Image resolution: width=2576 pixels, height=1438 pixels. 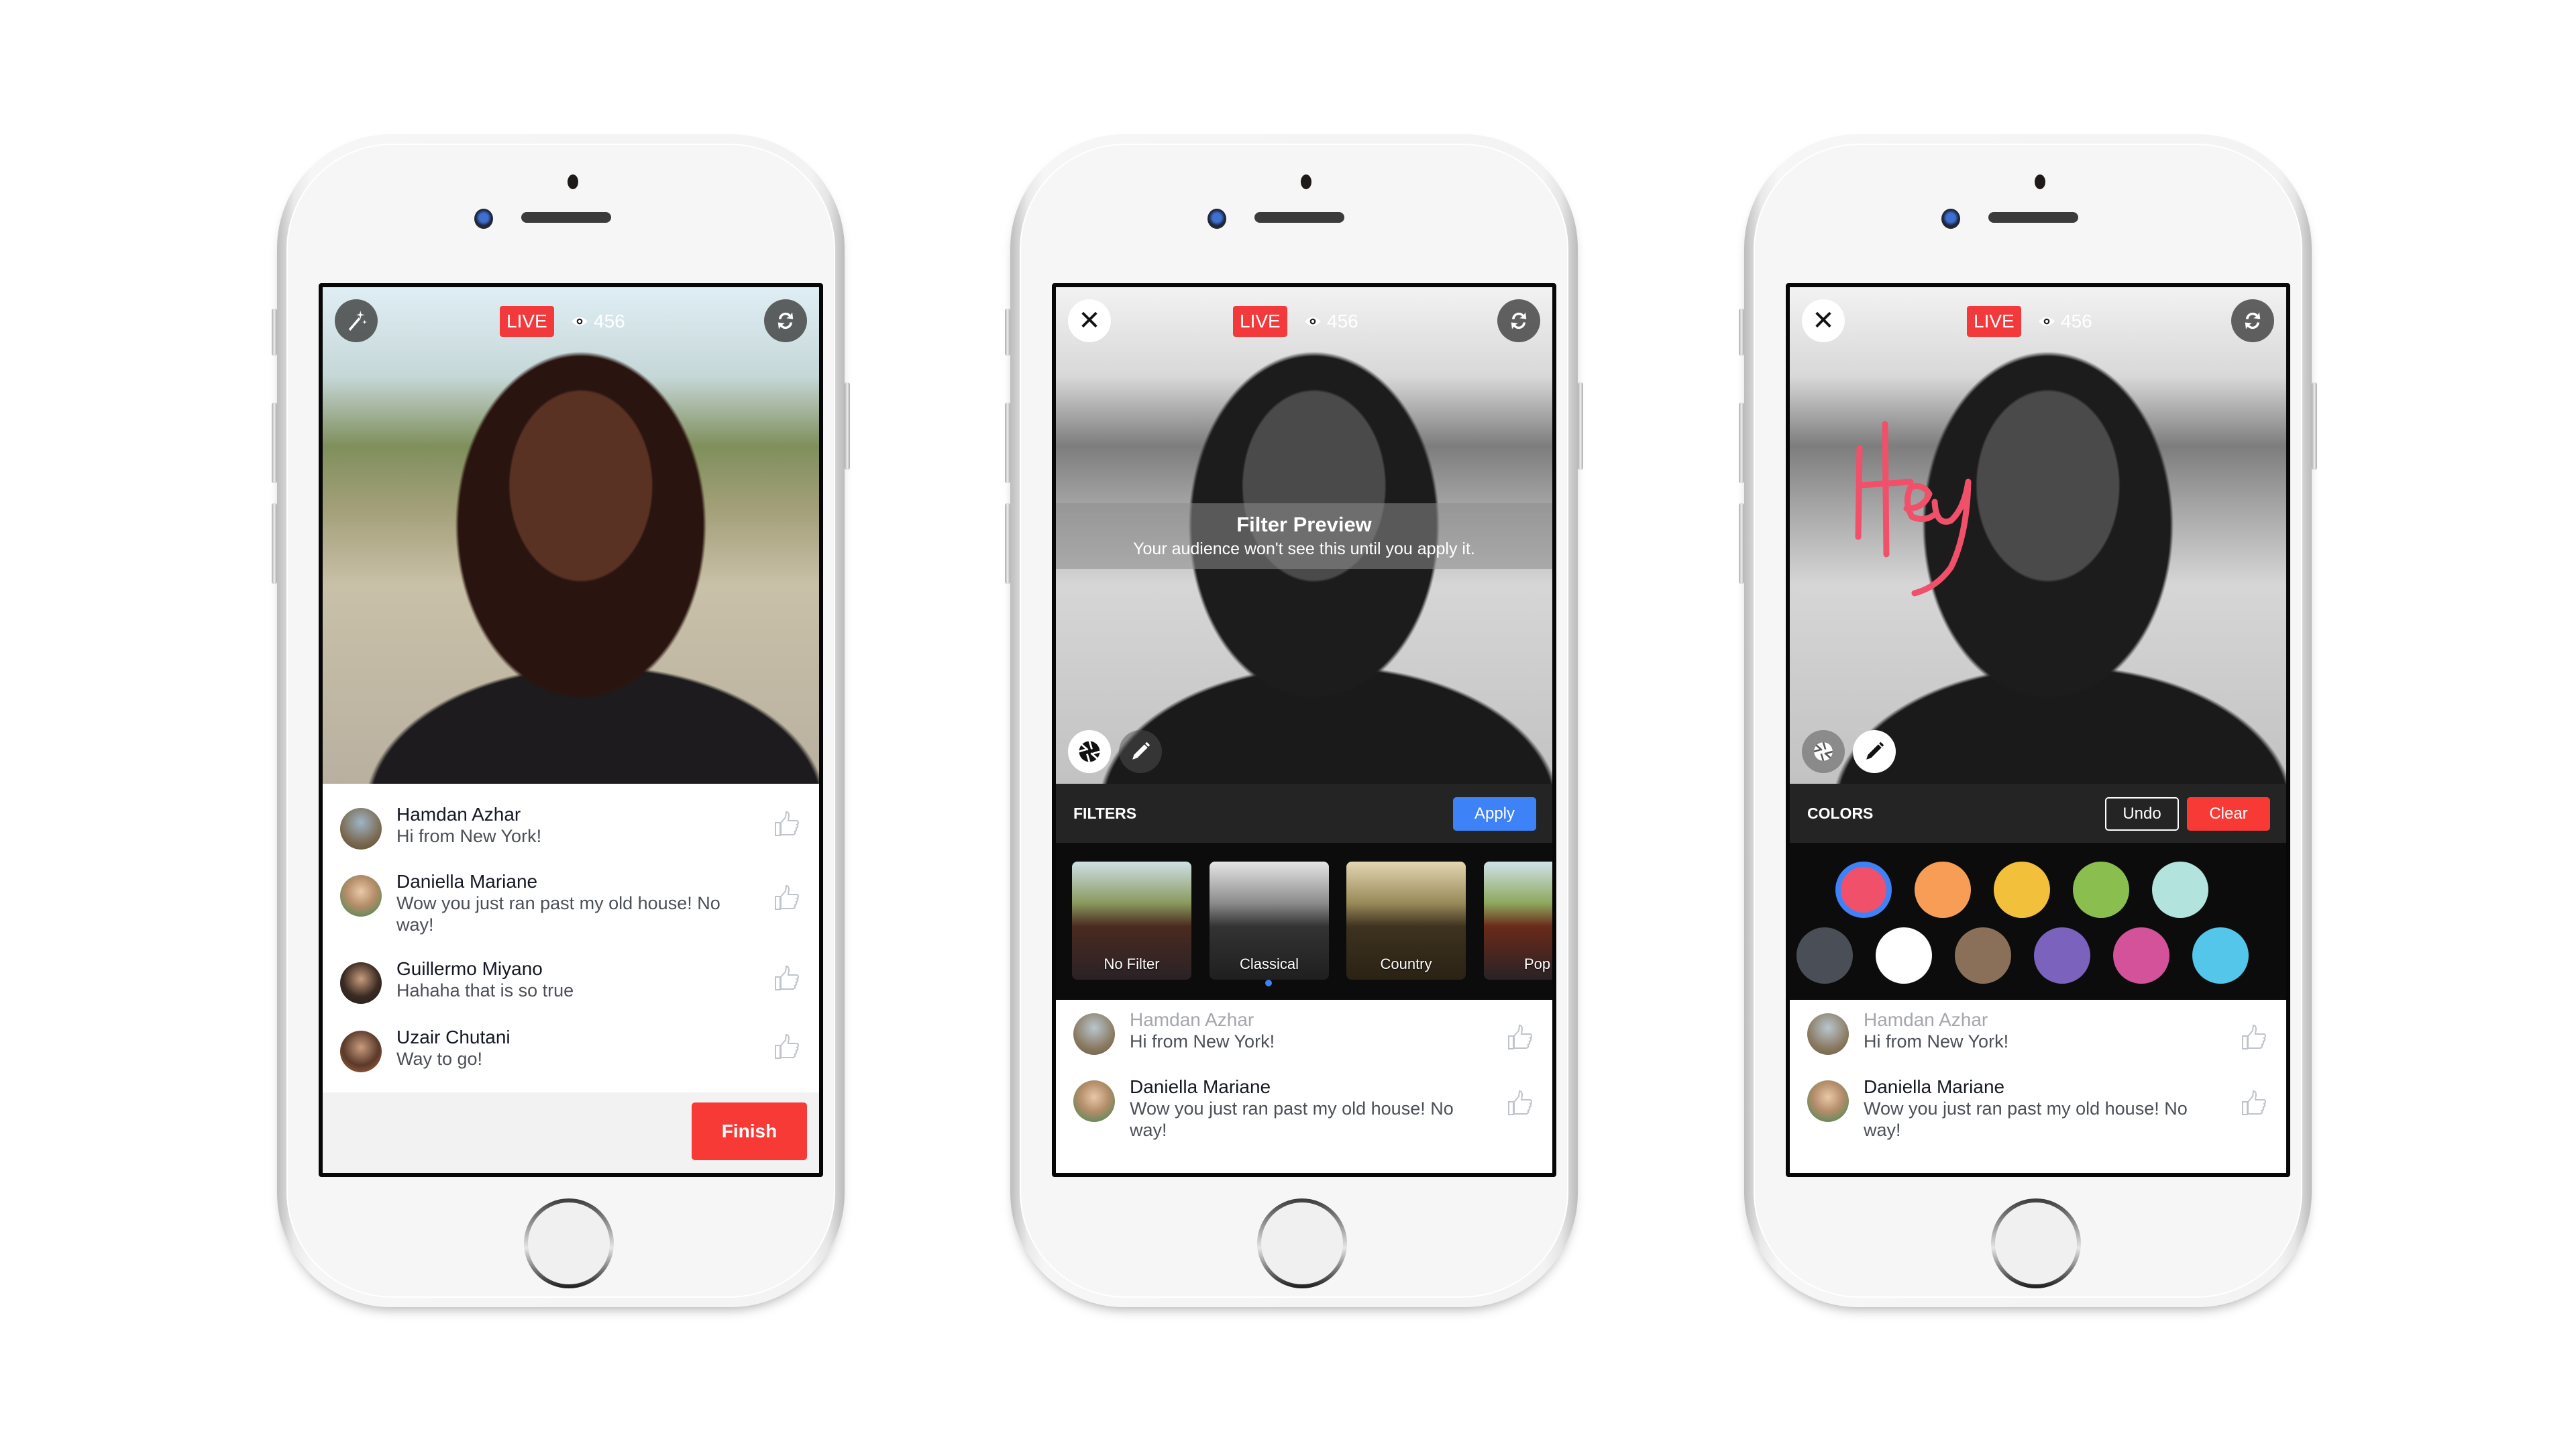 What do you see at coordinates (1269, 921) in the screenshot?
I see `filter-thumb-classical: Classical` at bounding box center [1269, 921].